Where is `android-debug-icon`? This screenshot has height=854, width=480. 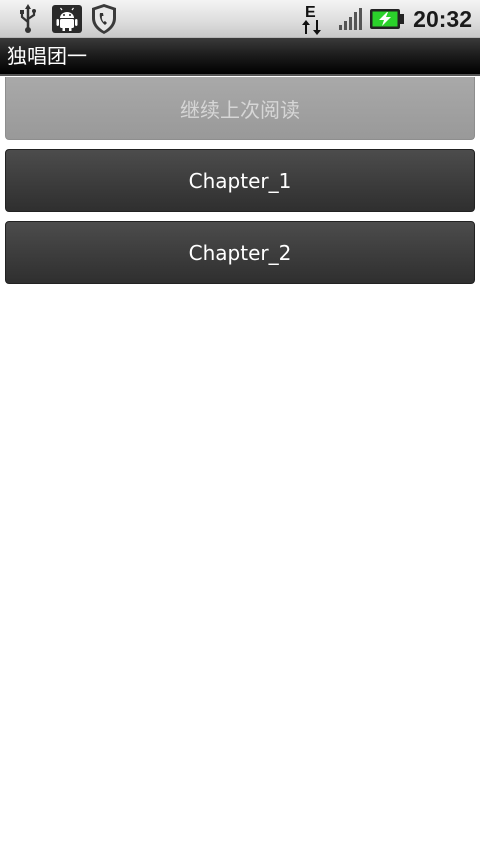 android-debug-icon is located at coordinates (67, 19).